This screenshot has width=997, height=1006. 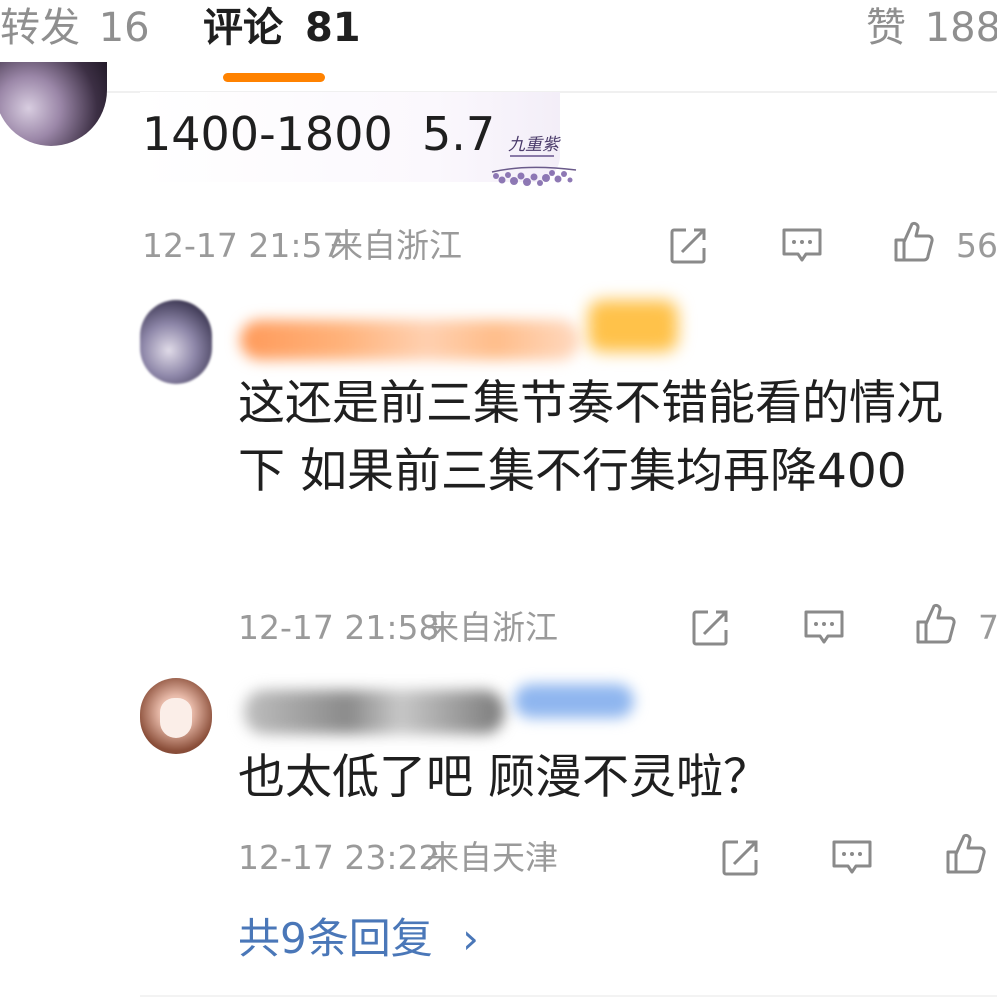 I want to click on reply-time: 12-17 23:22, so click(x=339, y=857).